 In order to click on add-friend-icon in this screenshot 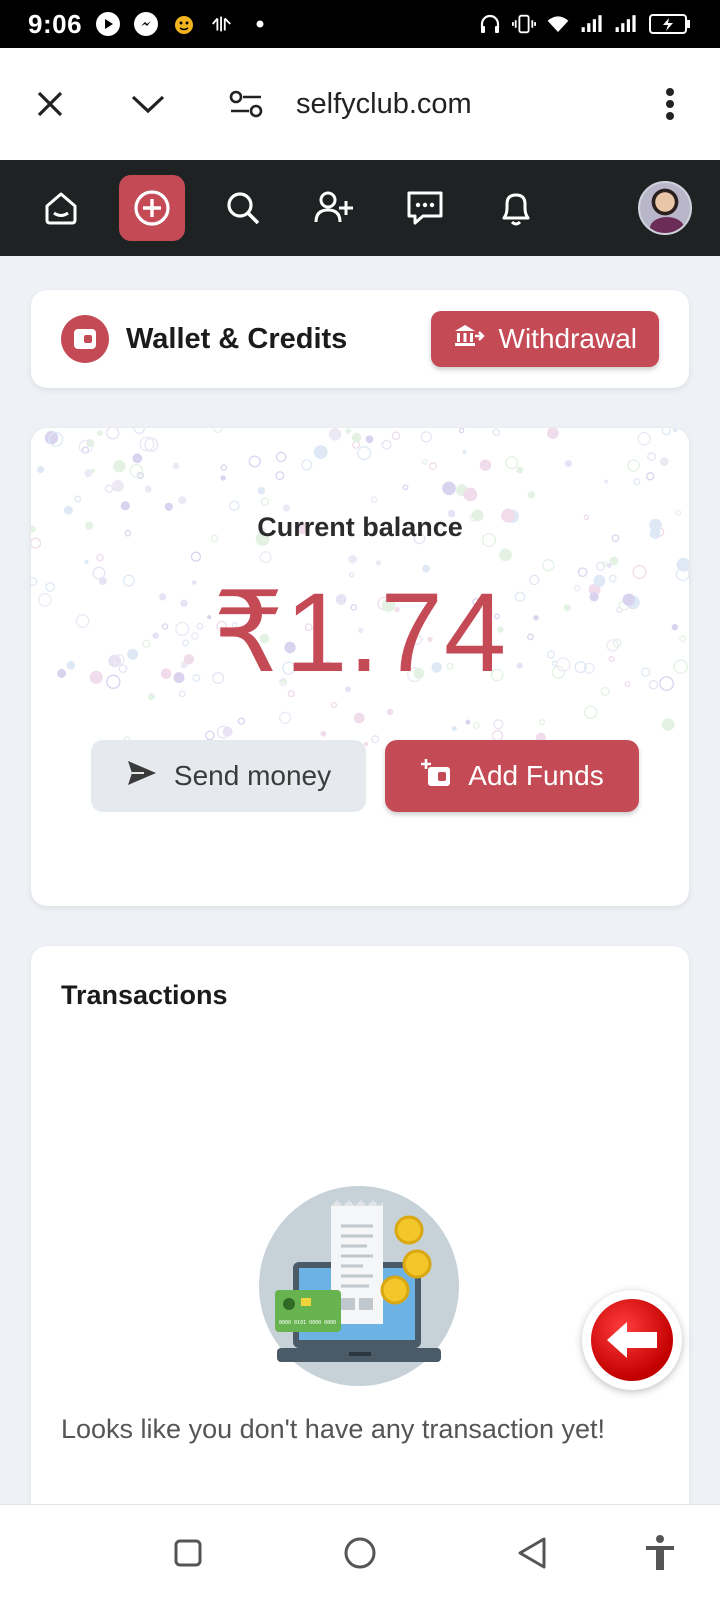, I will do `click(334, 208)`.